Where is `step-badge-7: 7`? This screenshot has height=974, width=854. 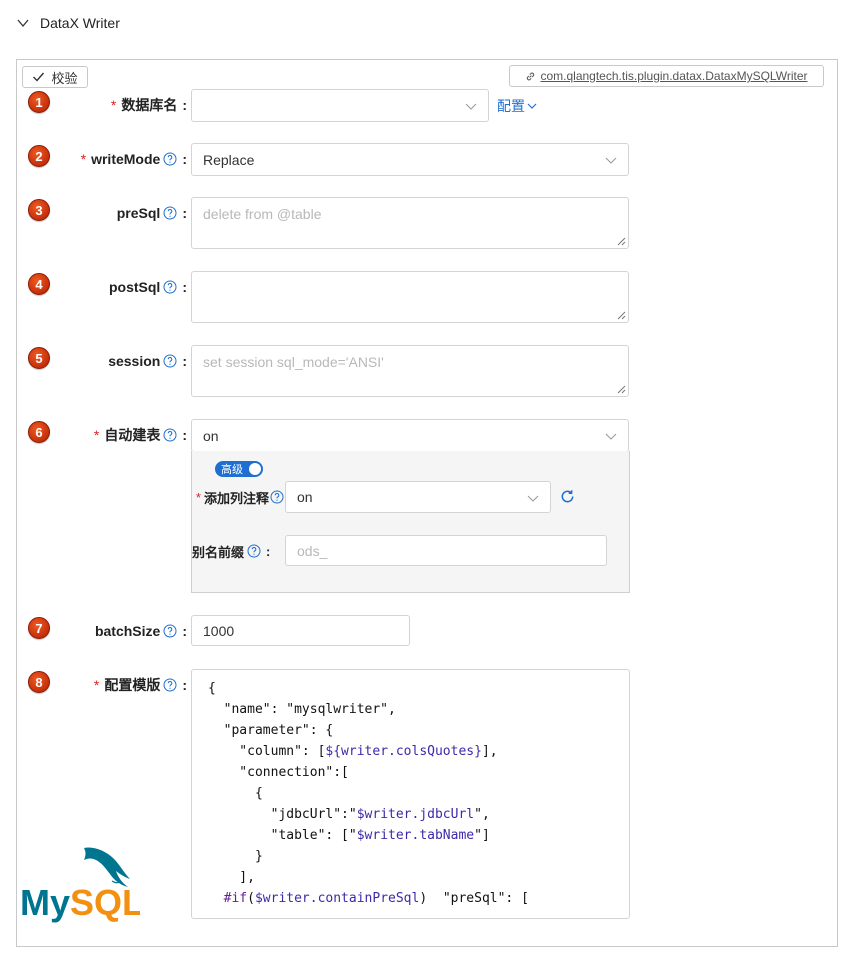
step-badge-7: 7 is located at coordinates (39, 628).